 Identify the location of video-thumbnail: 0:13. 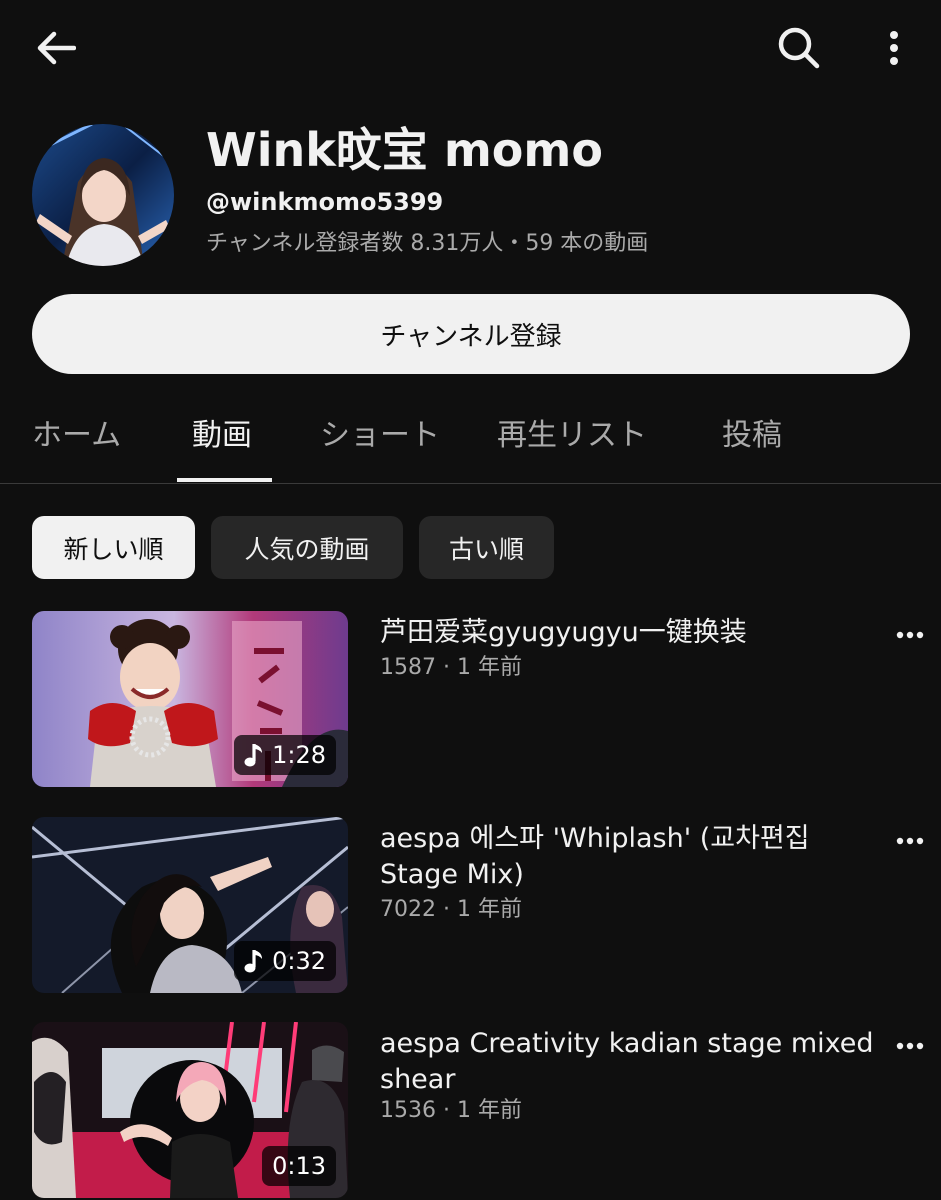
(190, 1110).